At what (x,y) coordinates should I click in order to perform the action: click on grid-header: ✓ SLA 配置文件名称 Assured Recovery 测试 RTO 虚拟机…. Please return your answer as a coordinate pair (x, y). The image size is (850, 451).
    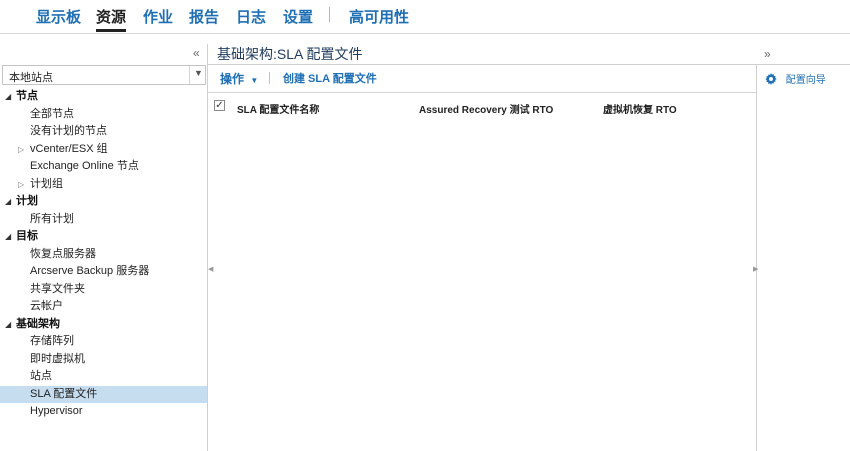
    Looking at the image, I should click on (482, 107).